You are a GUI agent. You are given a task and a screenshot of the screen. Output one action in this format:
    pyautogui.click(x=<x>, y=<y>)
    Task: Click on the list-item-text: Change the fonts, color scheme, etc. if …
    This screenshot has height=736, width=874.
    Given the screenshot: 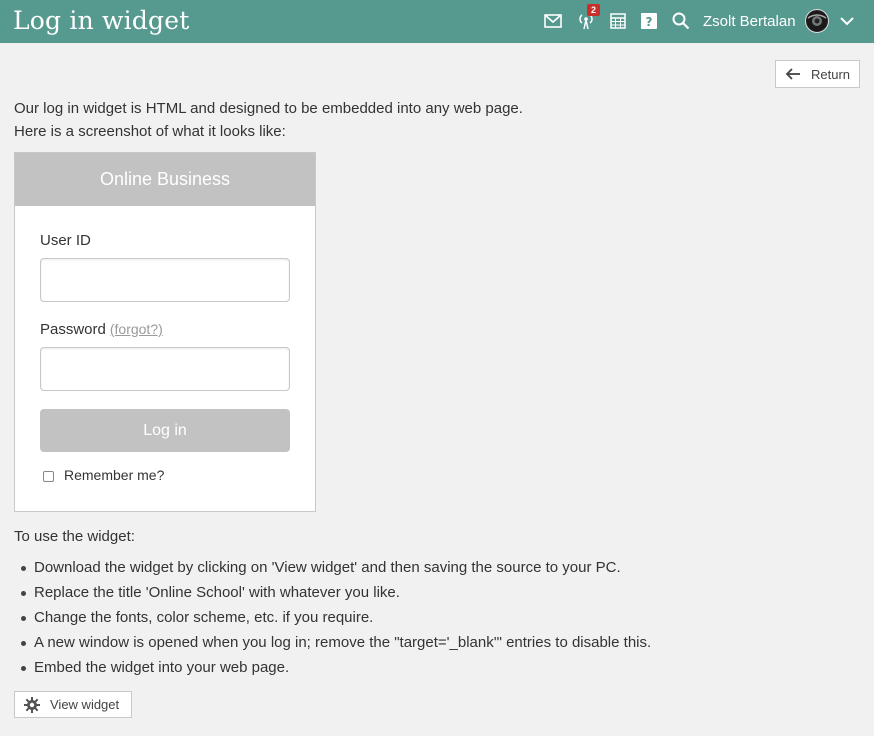 What is the action you would take?
    pyautogui.click(x=204, y=617)
    